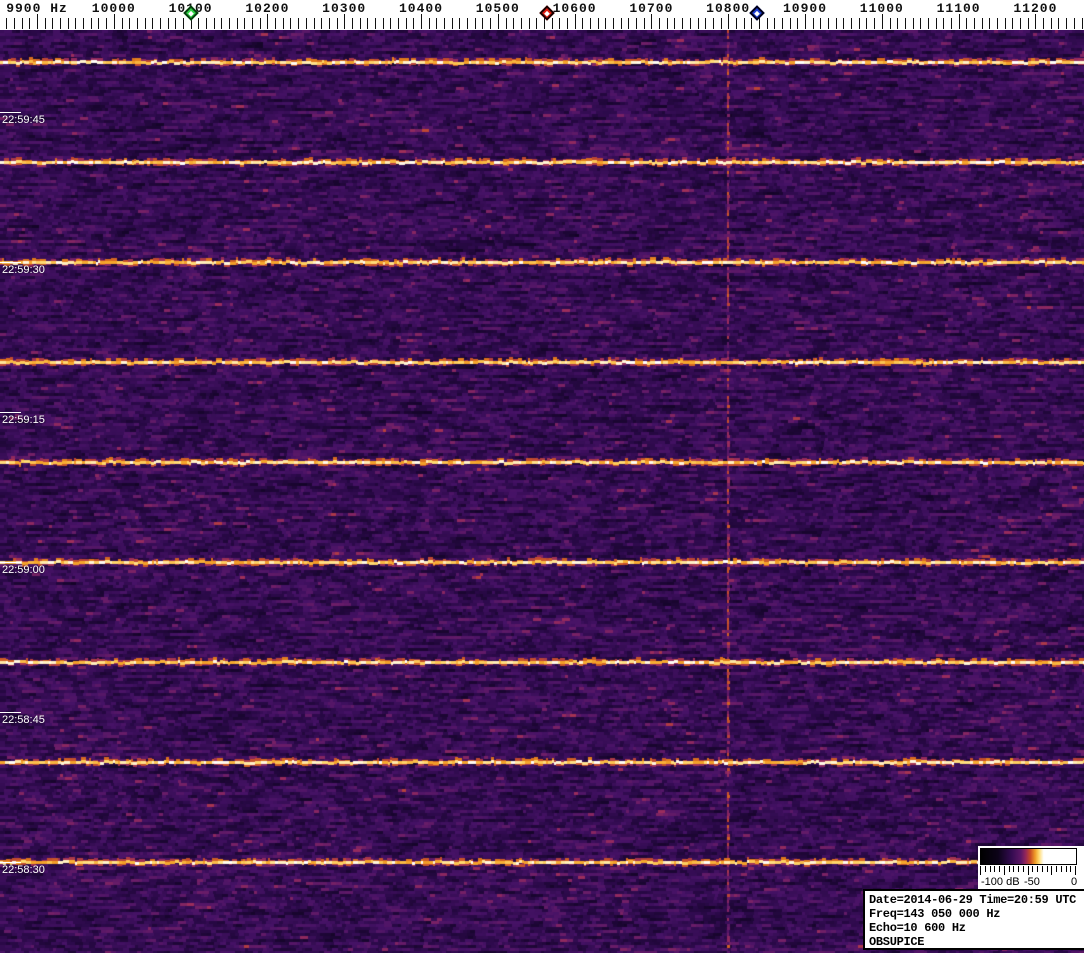  Describe the element at coordinates (881, 8) in the screenshot. I see `freq-label: 11000` at that location.